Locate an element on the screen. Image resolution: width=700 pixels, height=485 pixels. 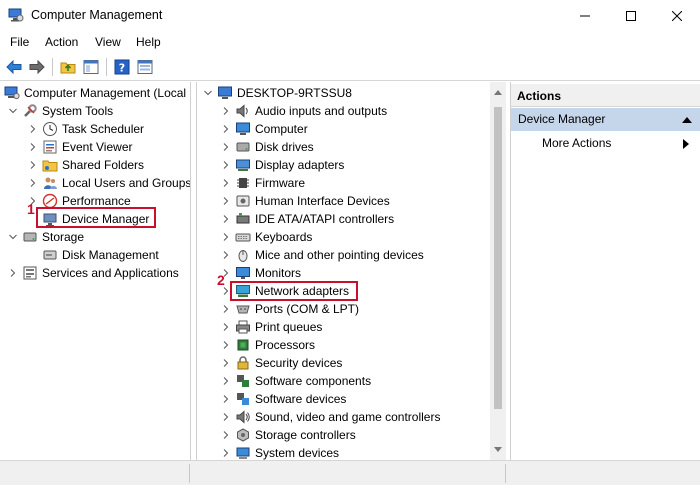
collapse-up-icon is located at coordinates (687, 119).